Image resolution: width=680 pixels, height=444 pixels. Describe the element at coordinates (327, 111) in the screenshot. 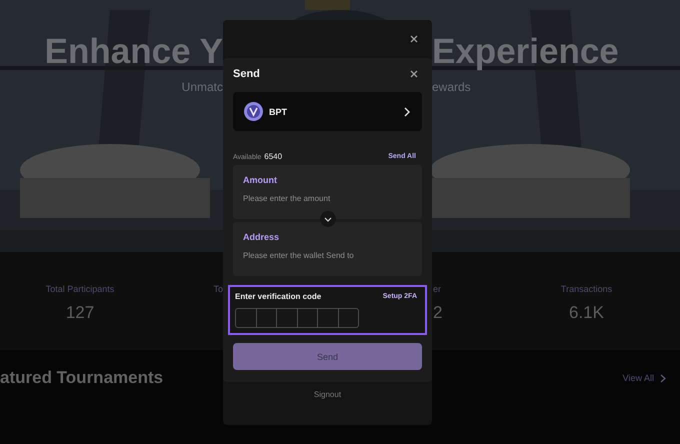

I see `token-selector: BPT` at that location.